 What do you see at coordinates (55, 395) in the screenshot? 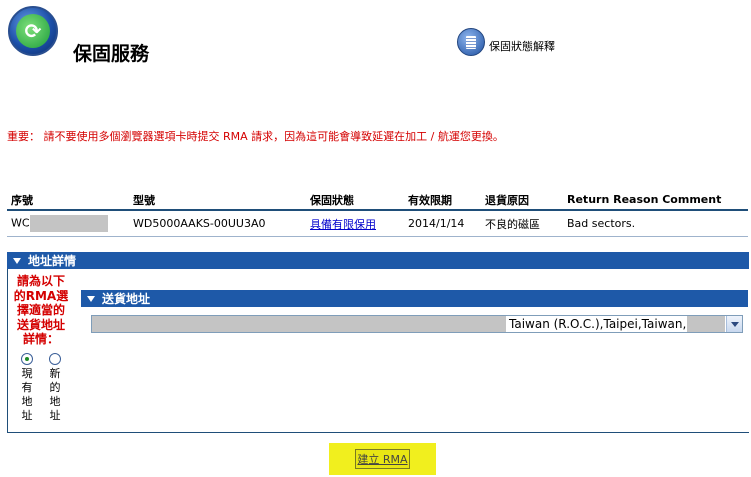
I see `new-address-label: 新的地址` at bounding box center [55, 395].